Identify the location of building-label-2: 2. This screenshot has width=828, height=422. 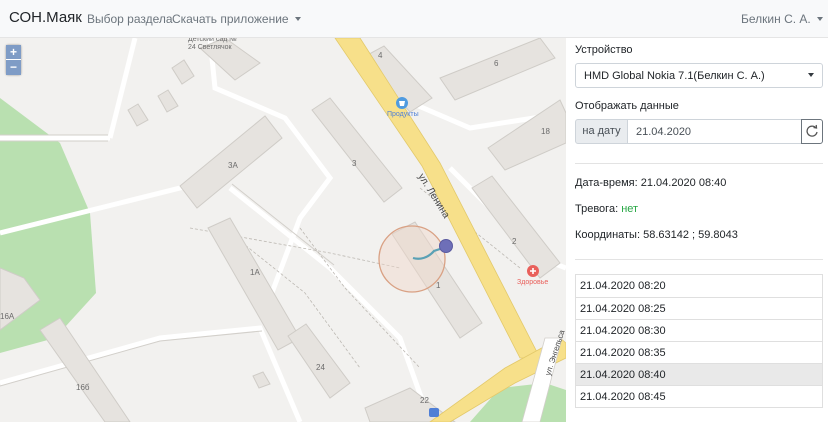
(514, 241).